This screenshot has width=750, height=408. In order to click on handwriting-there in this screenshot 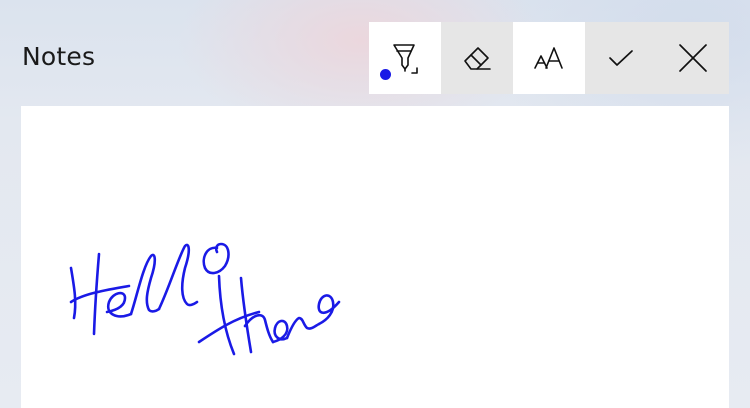, I will do `click(269, 315)`.